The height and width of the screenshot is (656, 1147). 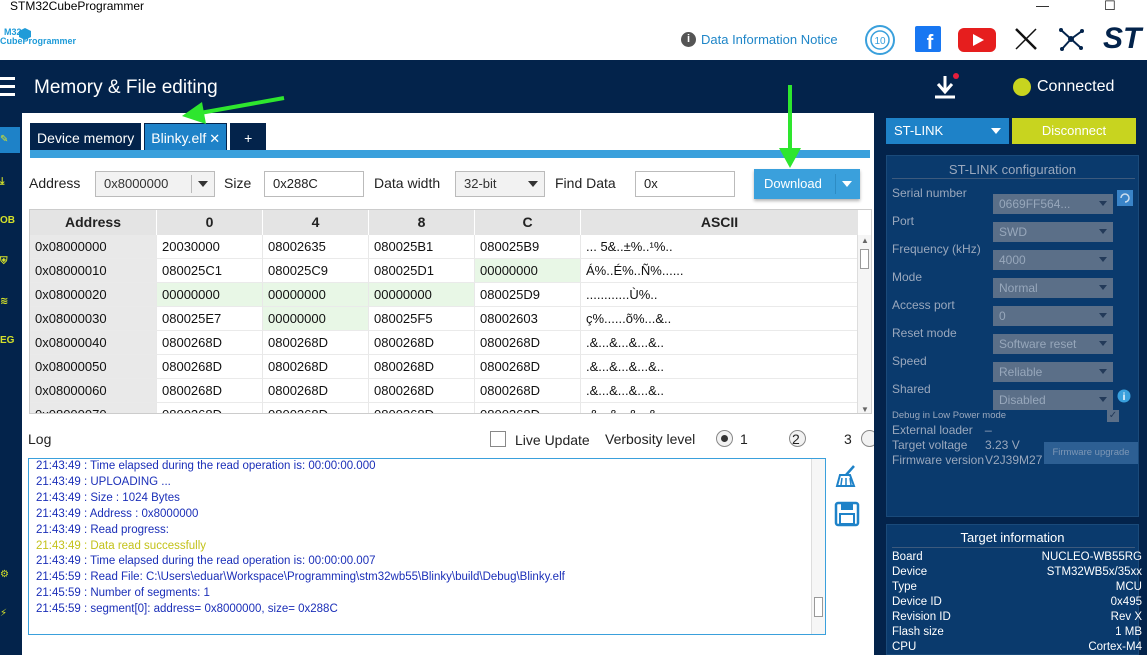 What do you see at coordinates (1053, 316) in the screenshot?
I see `config-select: 0` at bounding box center [1053, 316].